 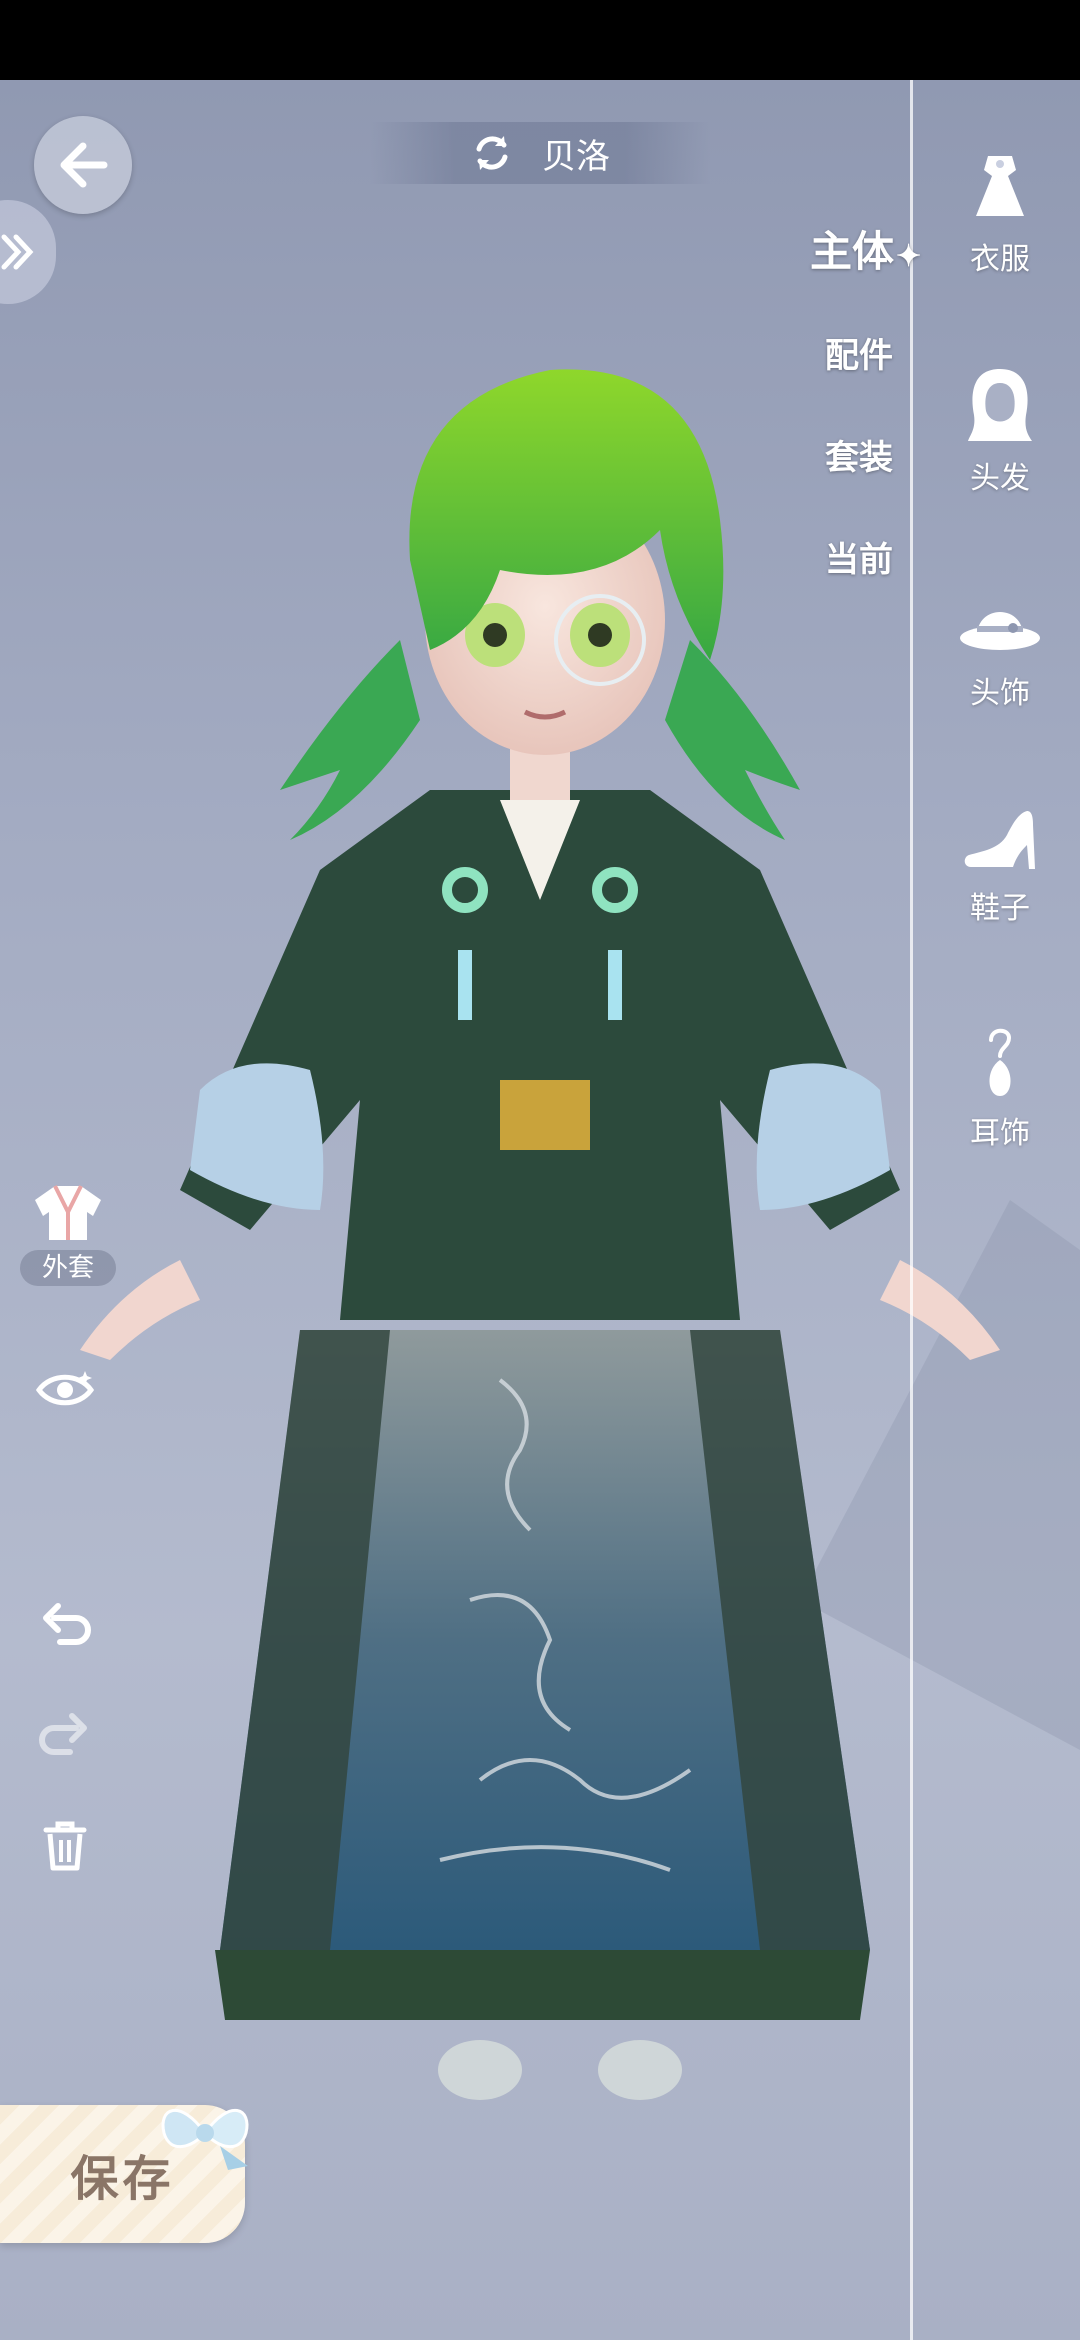 I want to click on high-heel-icon, so click(x=999, y=840).